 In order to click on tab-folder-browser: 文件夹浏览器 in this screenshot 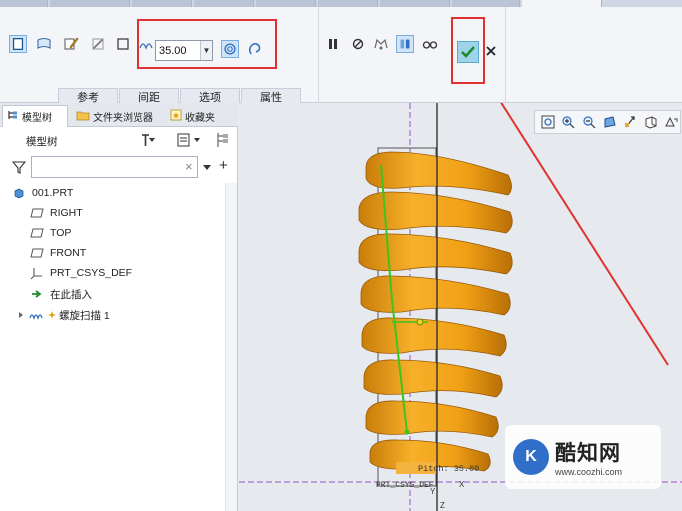, I will do `click(117, 116)`.